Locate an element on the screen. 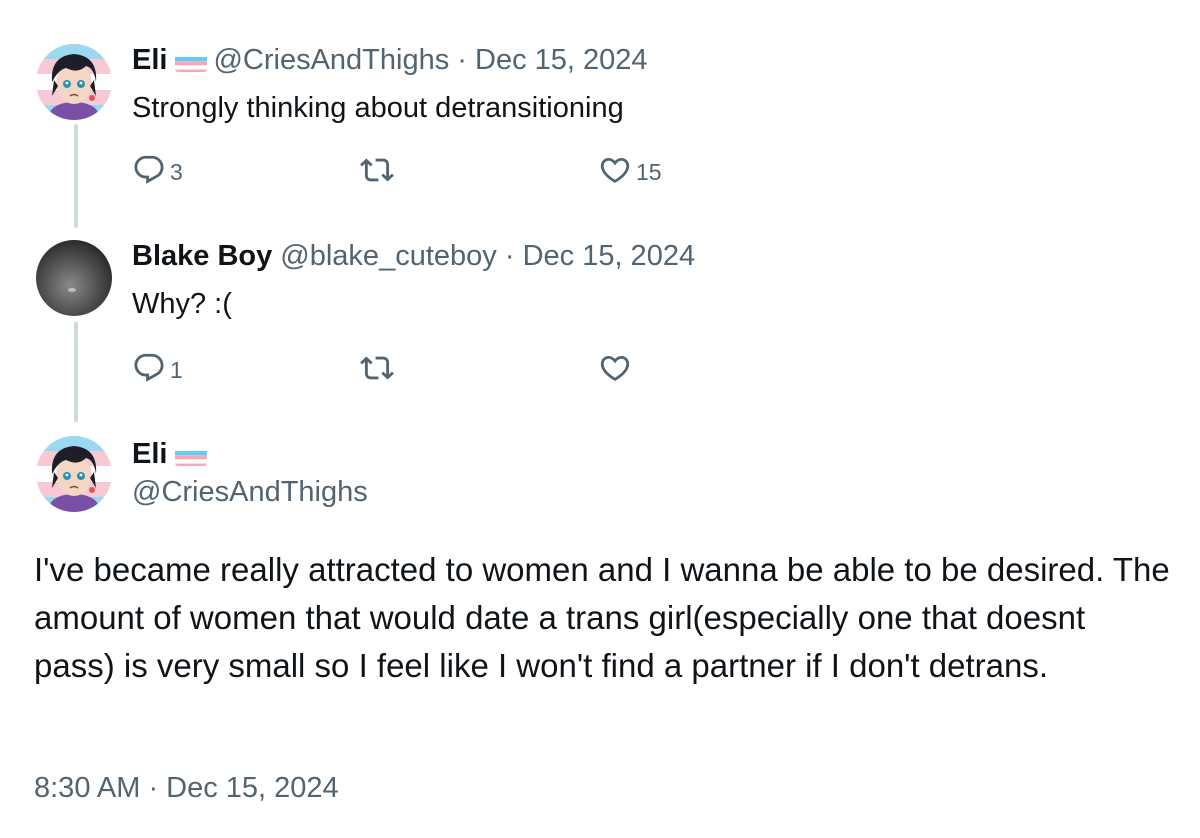  reply-button: 1 is located at coordinates (157, 370).